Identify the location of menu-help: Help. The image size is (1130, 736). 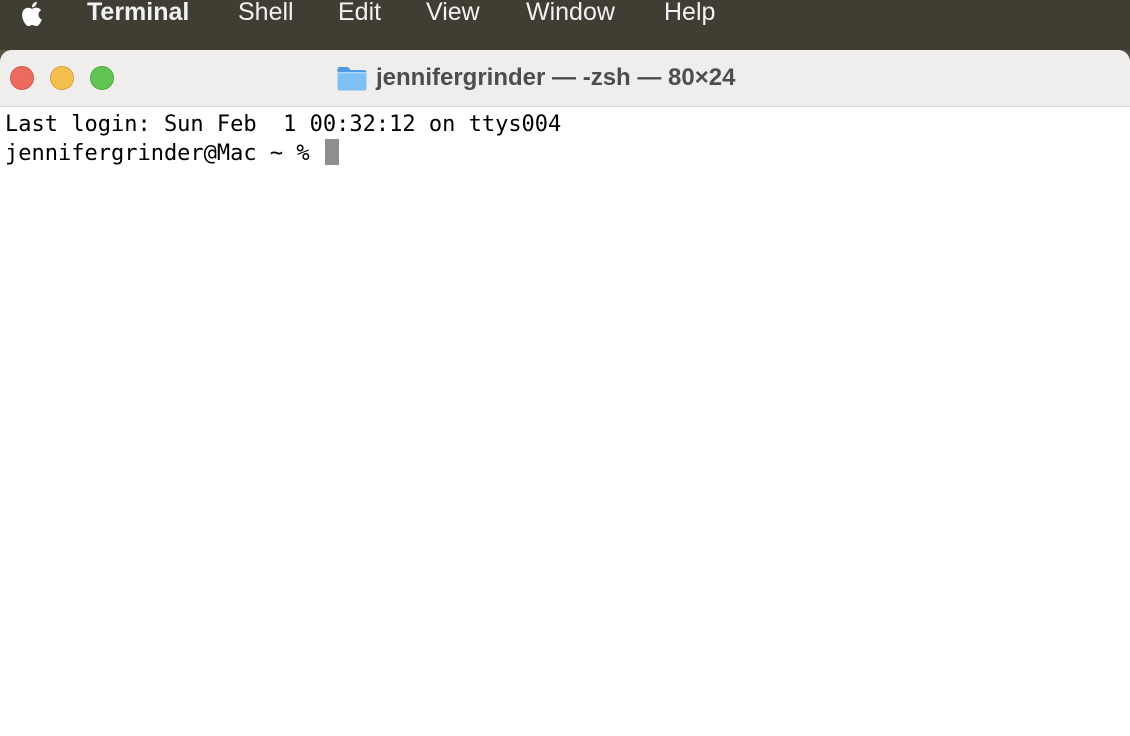
(689, 14).